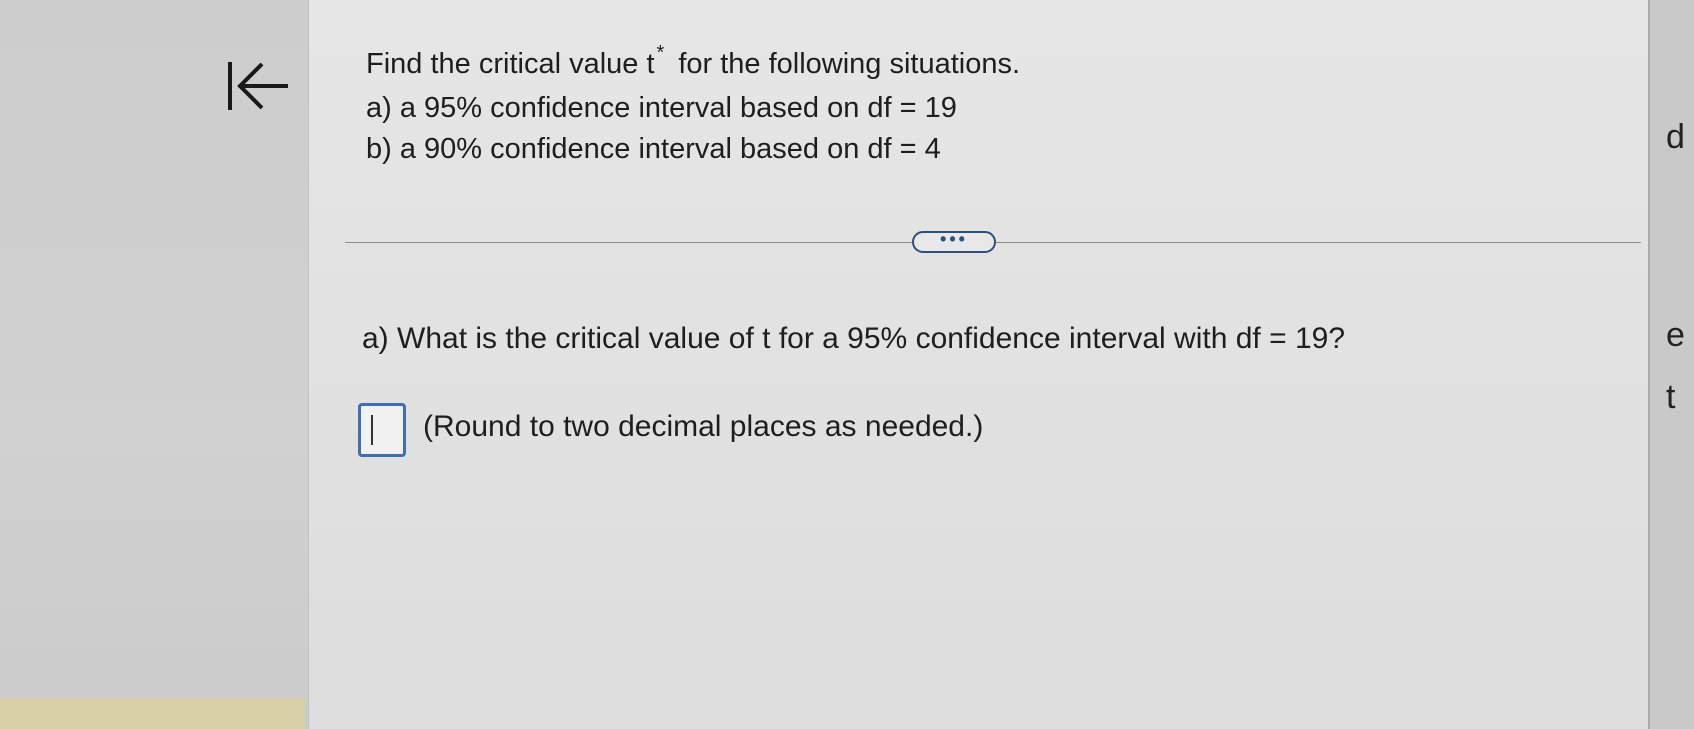  Describe the element at coordinates (1671, 397) in the screenshot. I see `edge-glyph-3: t` at that location.